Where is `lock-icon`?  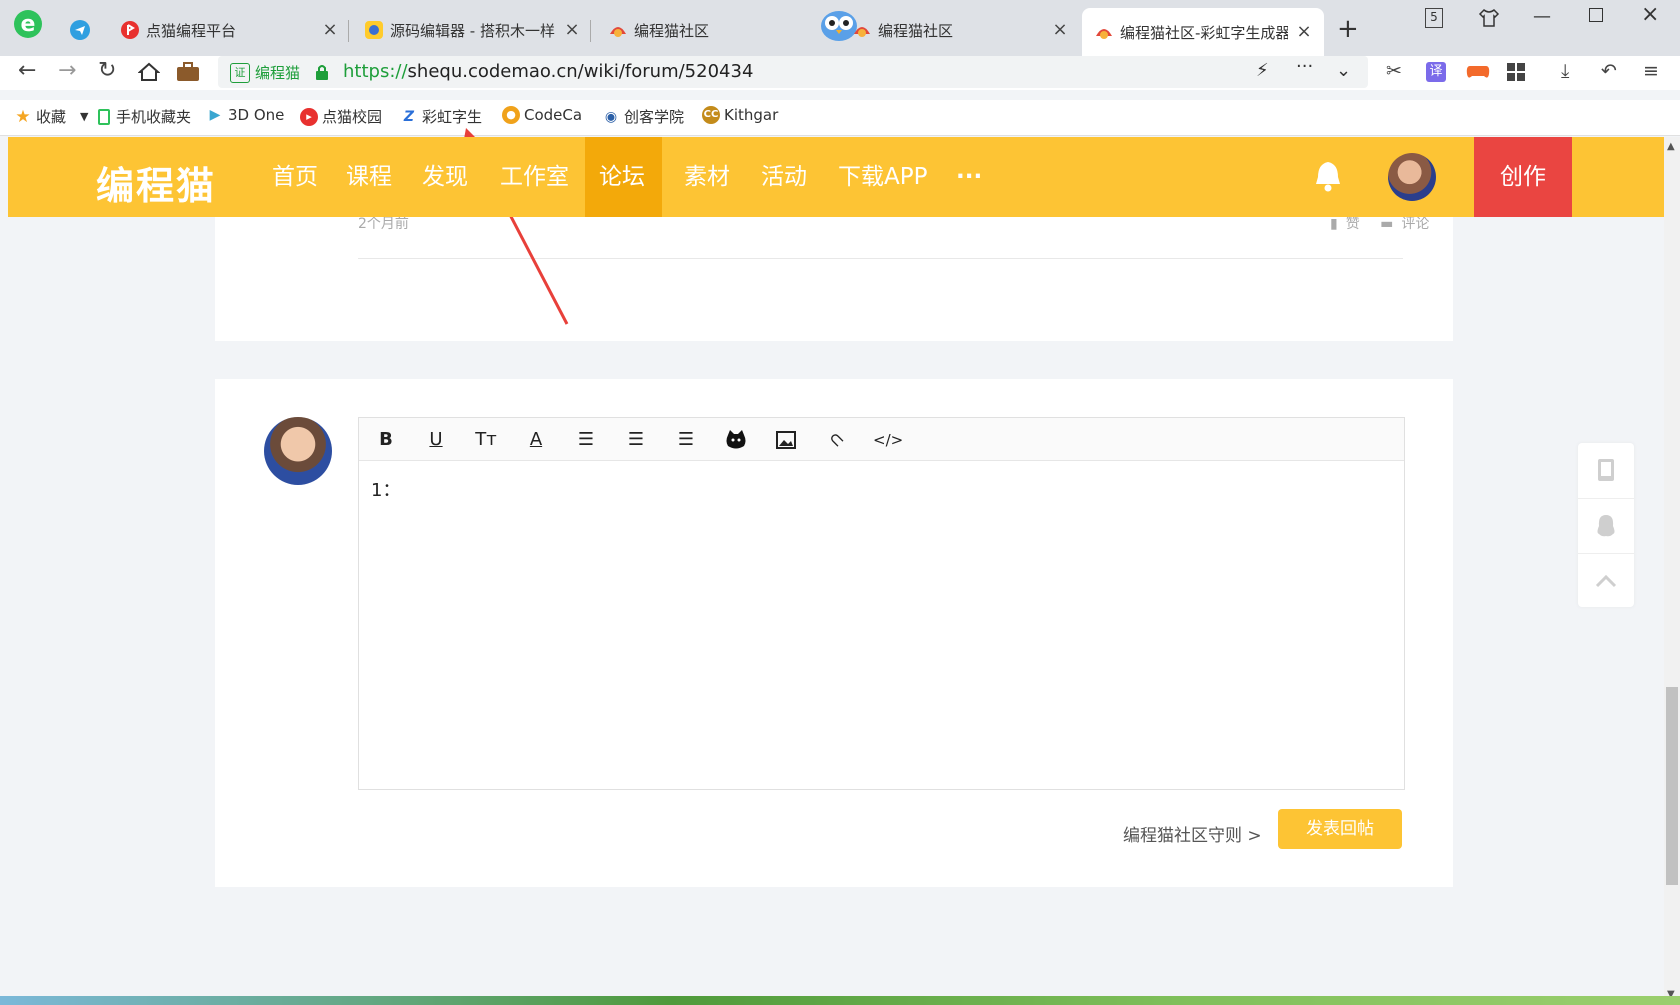 lock-icon is located at coordinates (322, 72).